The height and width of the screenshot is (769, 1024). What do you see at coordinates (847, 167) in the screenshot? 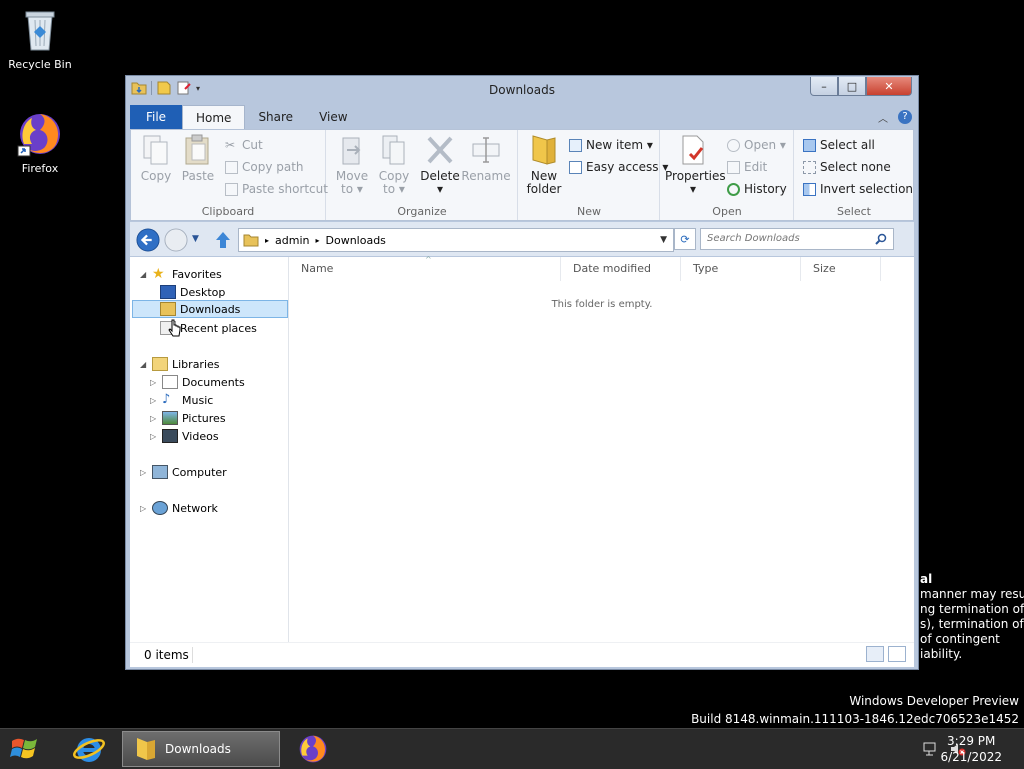
I see `select-none-button: Select none` at bounding box center [847, 167].